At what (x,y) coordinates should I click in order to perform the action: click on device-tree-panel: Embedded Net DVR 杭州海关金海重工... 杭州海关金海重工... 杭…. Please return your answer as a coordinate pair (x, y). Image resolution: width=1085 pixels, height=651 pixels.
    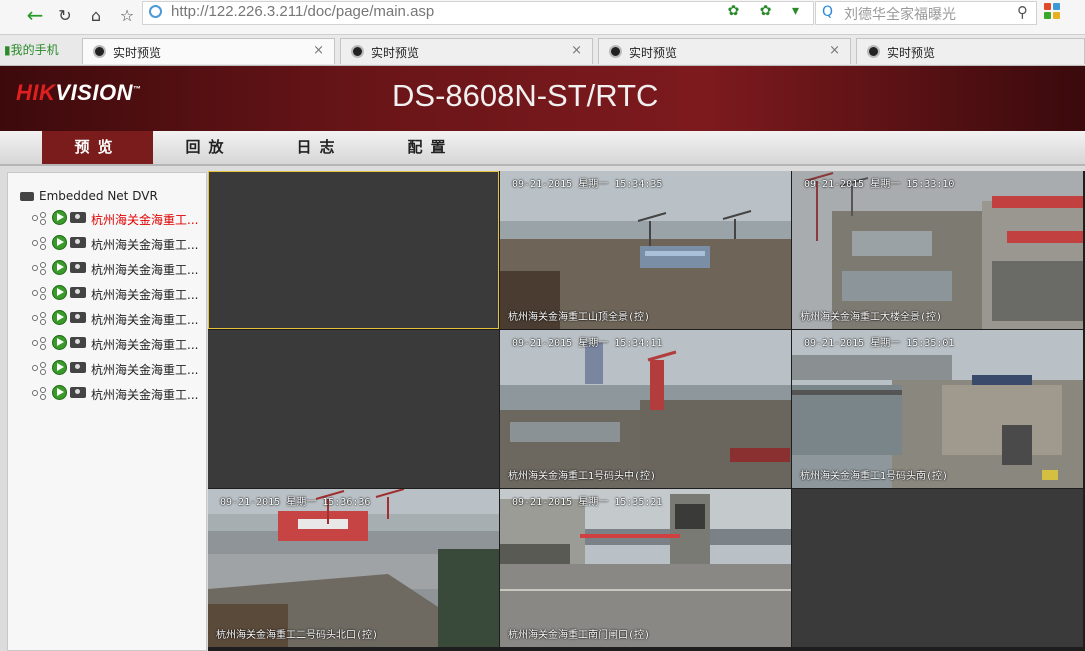
    Looking at the image, I should click on (107, 411).